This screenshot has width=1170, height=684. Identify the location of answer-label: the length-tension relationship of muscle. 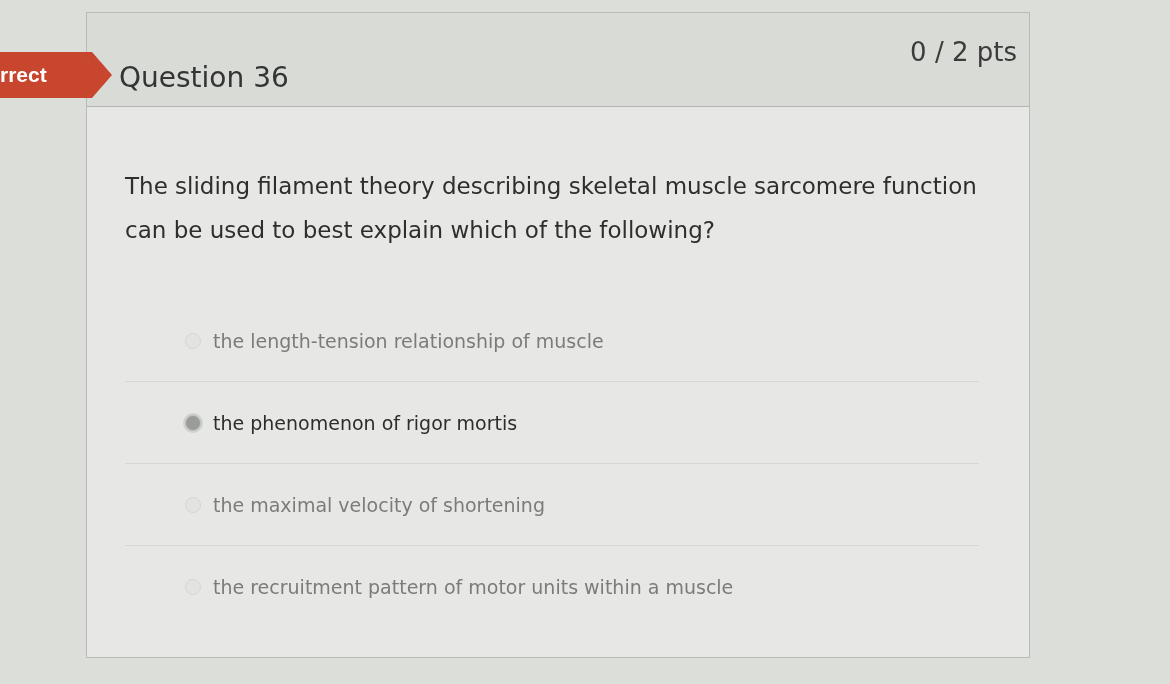
(408, 340).